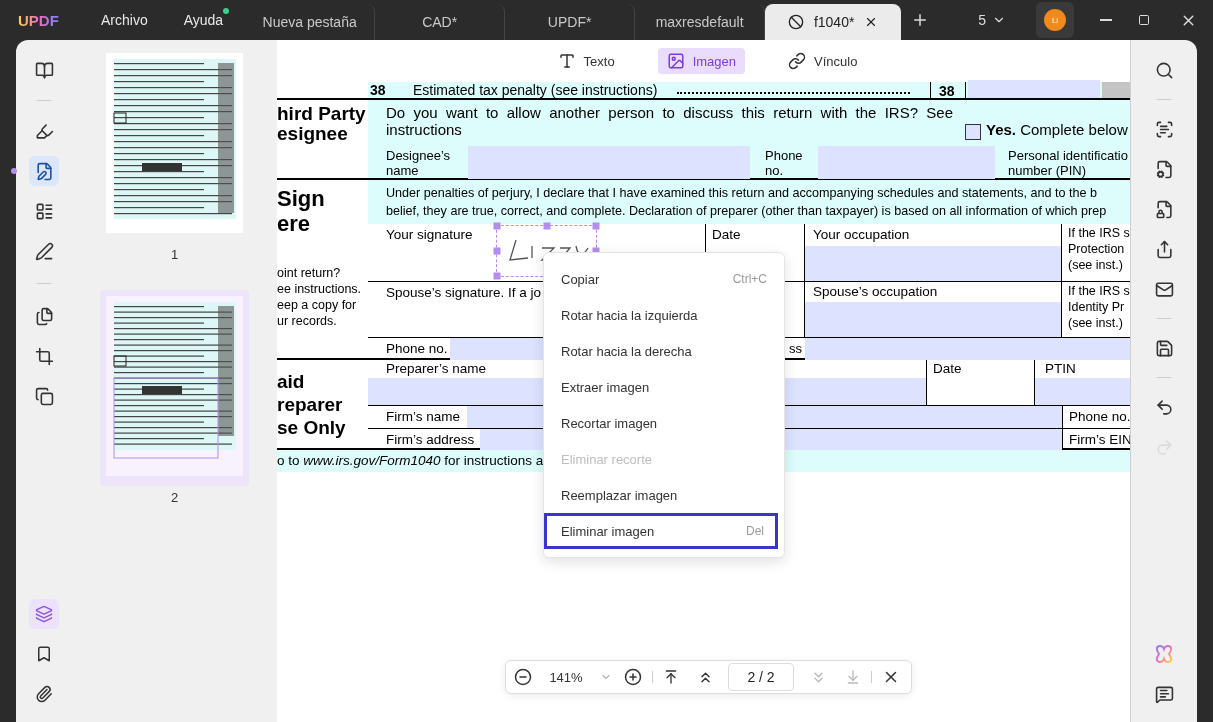  I want to click on form-label: Preparer’s name, so click(436, 369).